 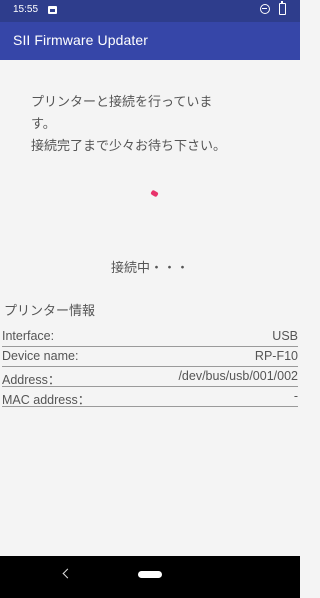 What do you see at coordinates (285, 336) in the screenshot?
I see `info-value: USB` at bounding box center [285, 336].